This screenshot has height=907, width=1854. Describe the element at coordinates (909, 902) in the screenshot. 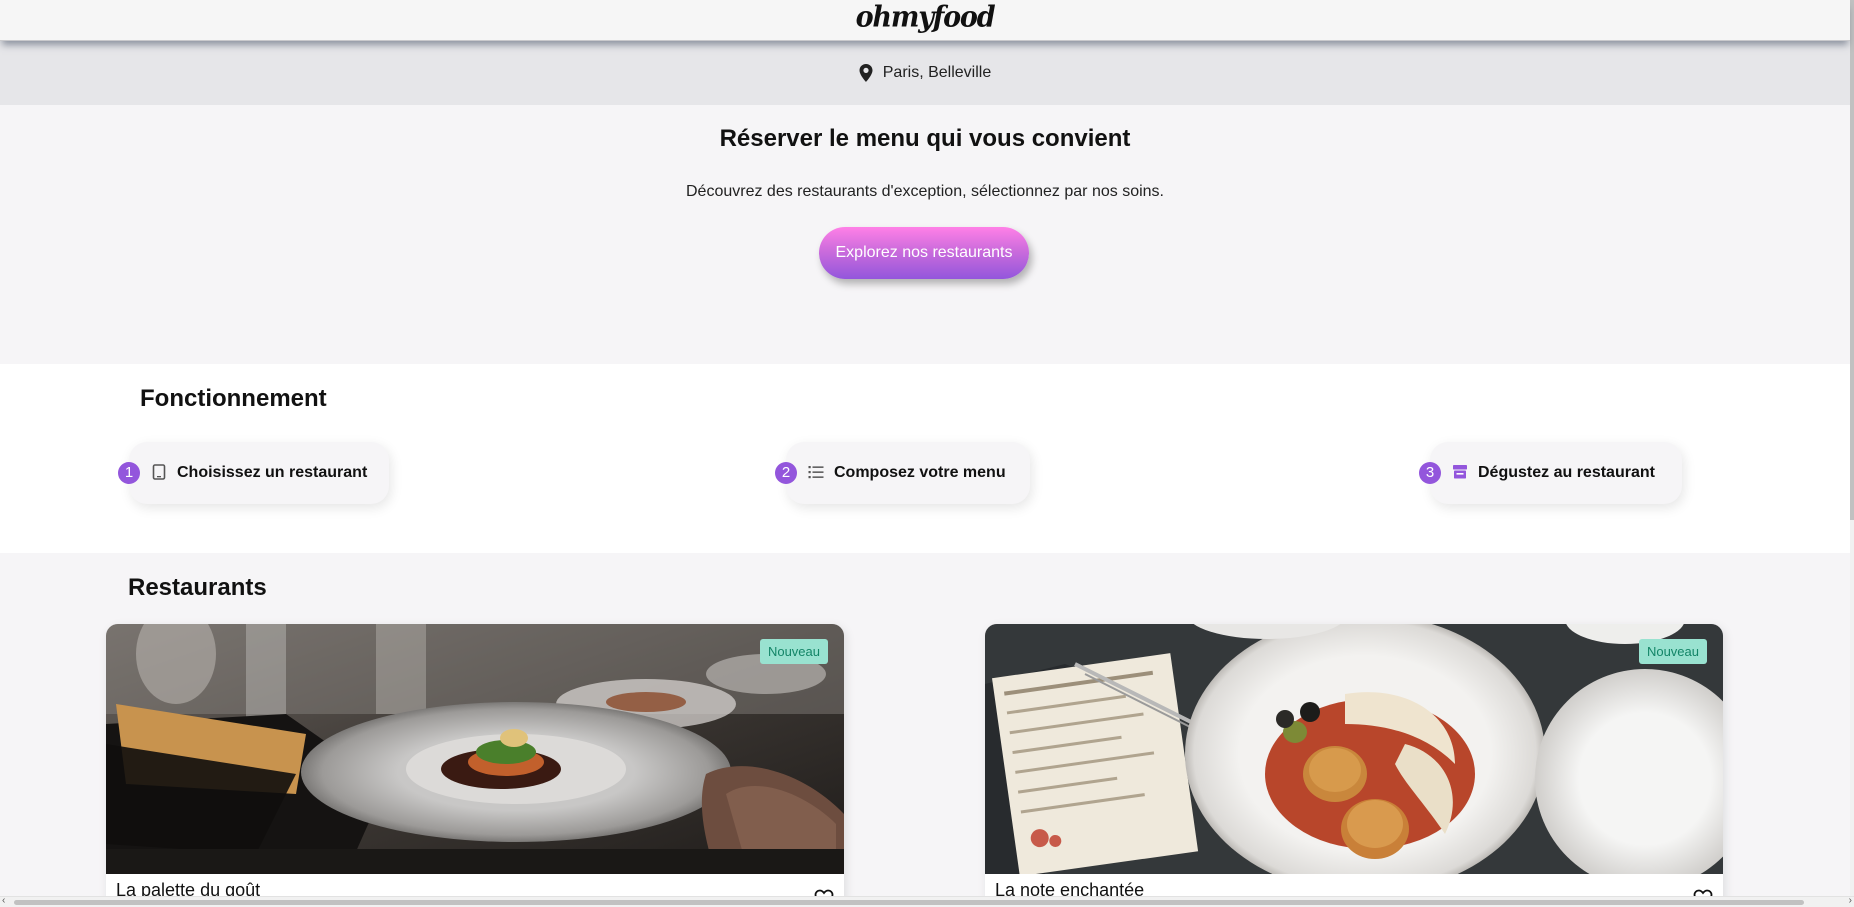

I see `horizontal-scrollbar-thumb` at that location.